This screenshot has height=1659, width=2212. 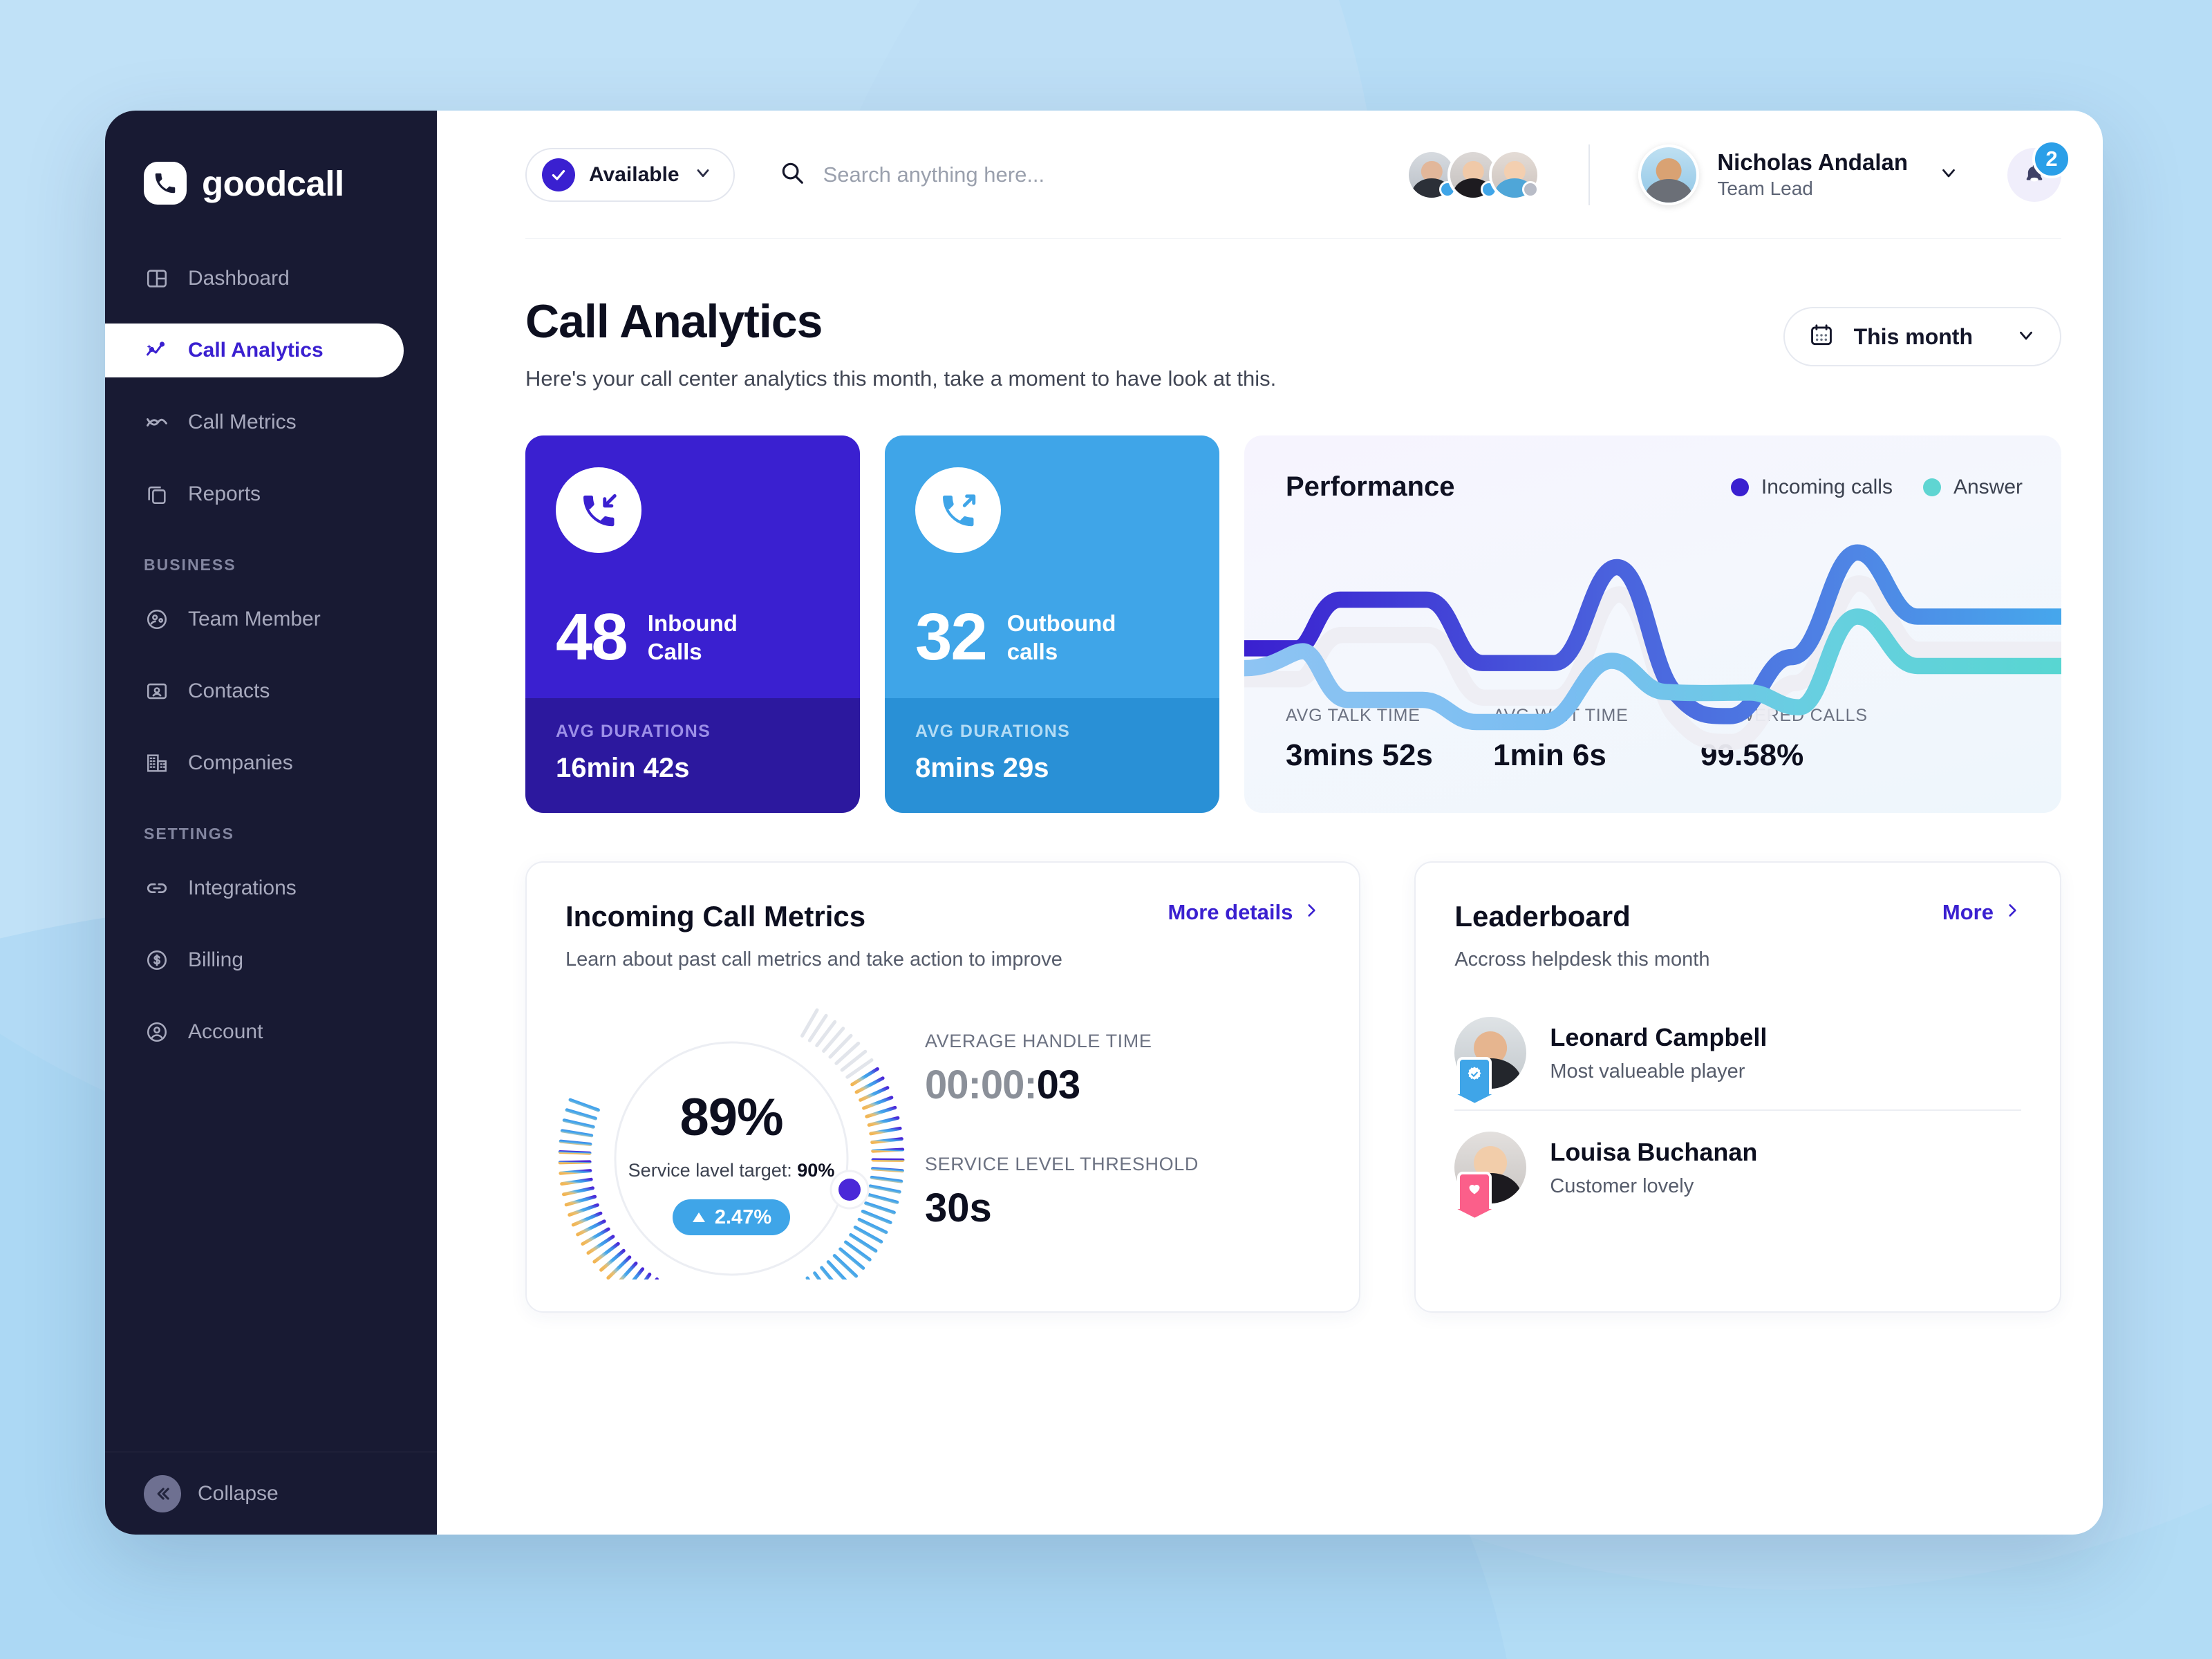 I want to click on gauge-target-text: Service lavel target: 90%, so click(x=732, y=1170).